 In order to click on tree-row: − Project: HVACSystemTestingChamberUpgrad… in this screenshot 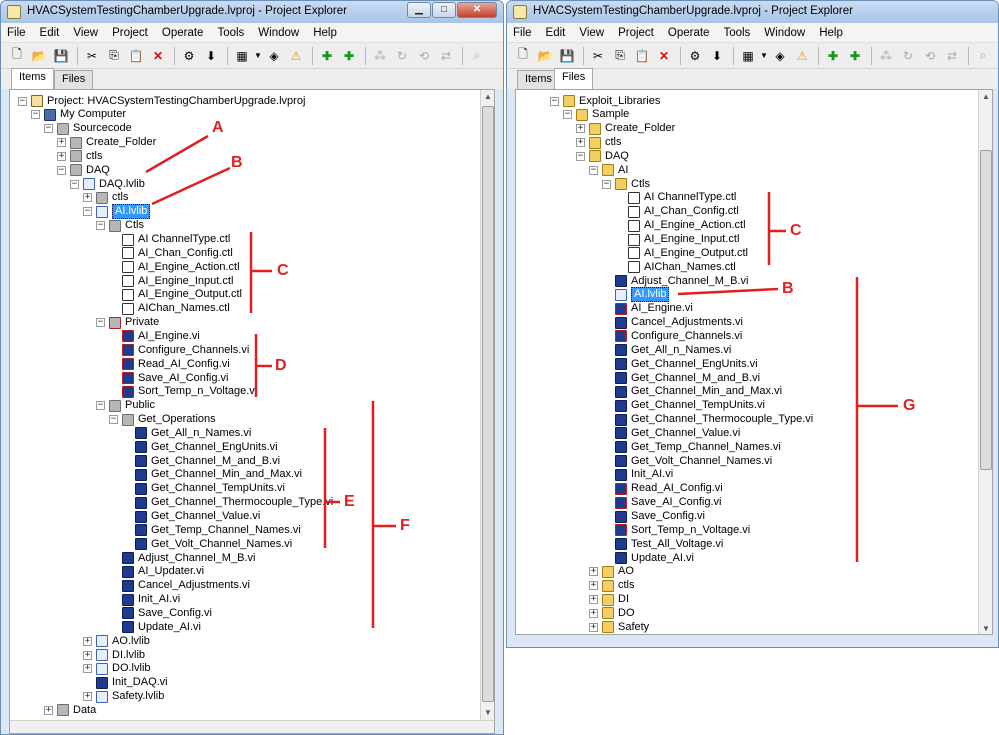, I will do `click(161, 101)`.